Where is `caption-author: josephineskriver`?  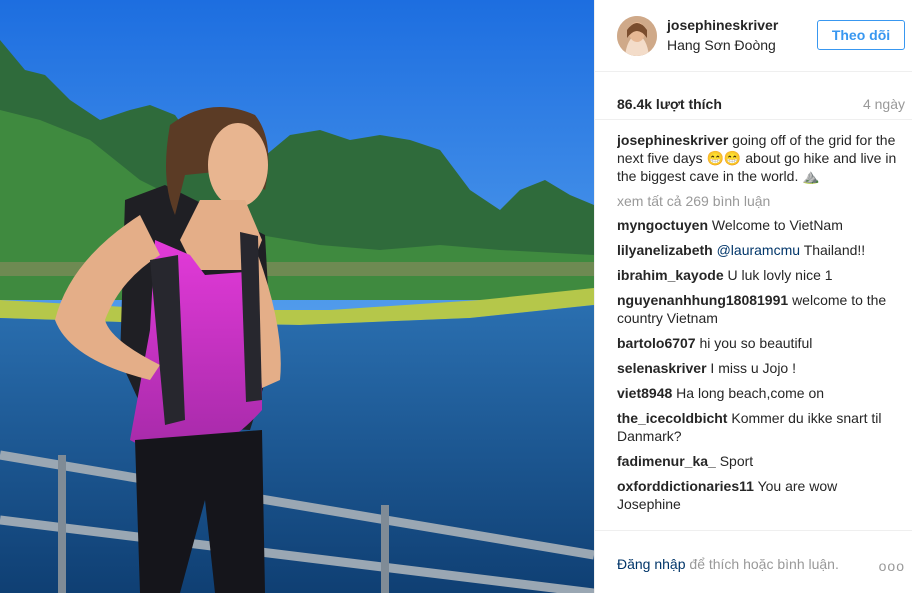
caption-author: josephineskriver is located at coordinates (672, 140).